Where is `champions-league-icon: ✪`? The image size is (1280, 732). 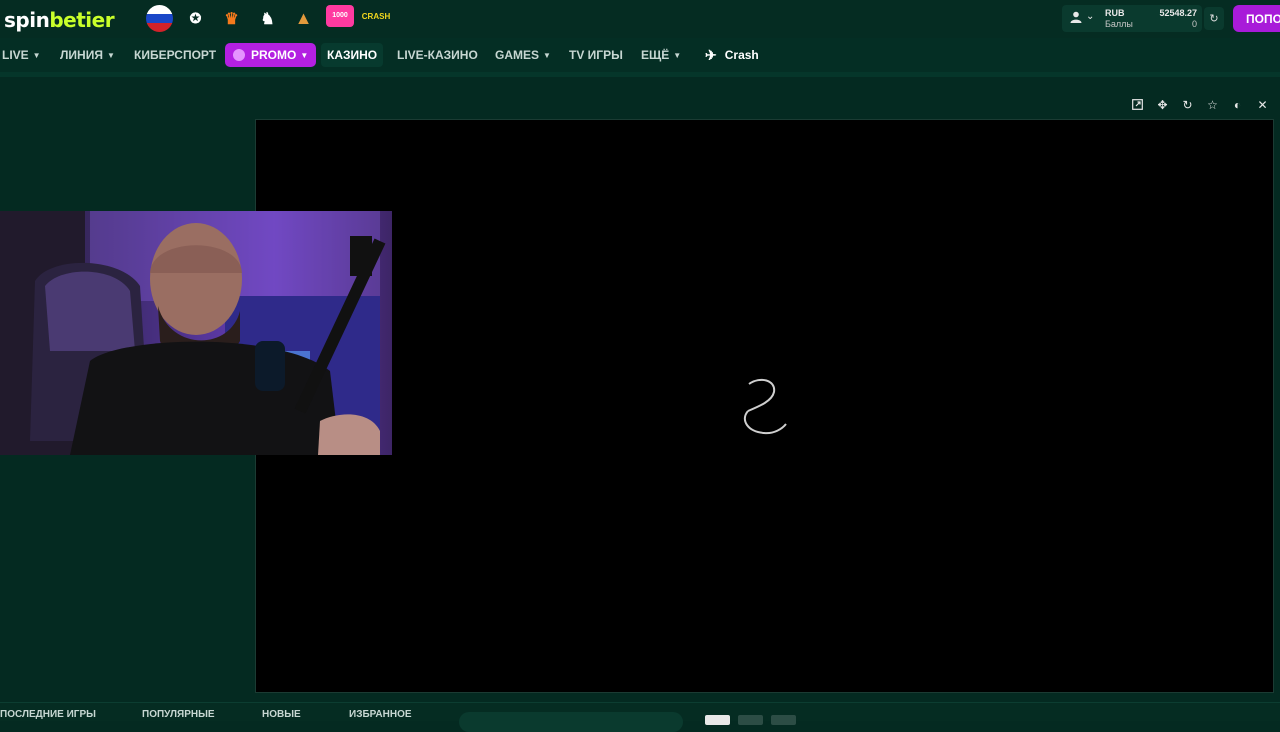
champions-league-icon: ✪ is located at coordinates (195, 18).